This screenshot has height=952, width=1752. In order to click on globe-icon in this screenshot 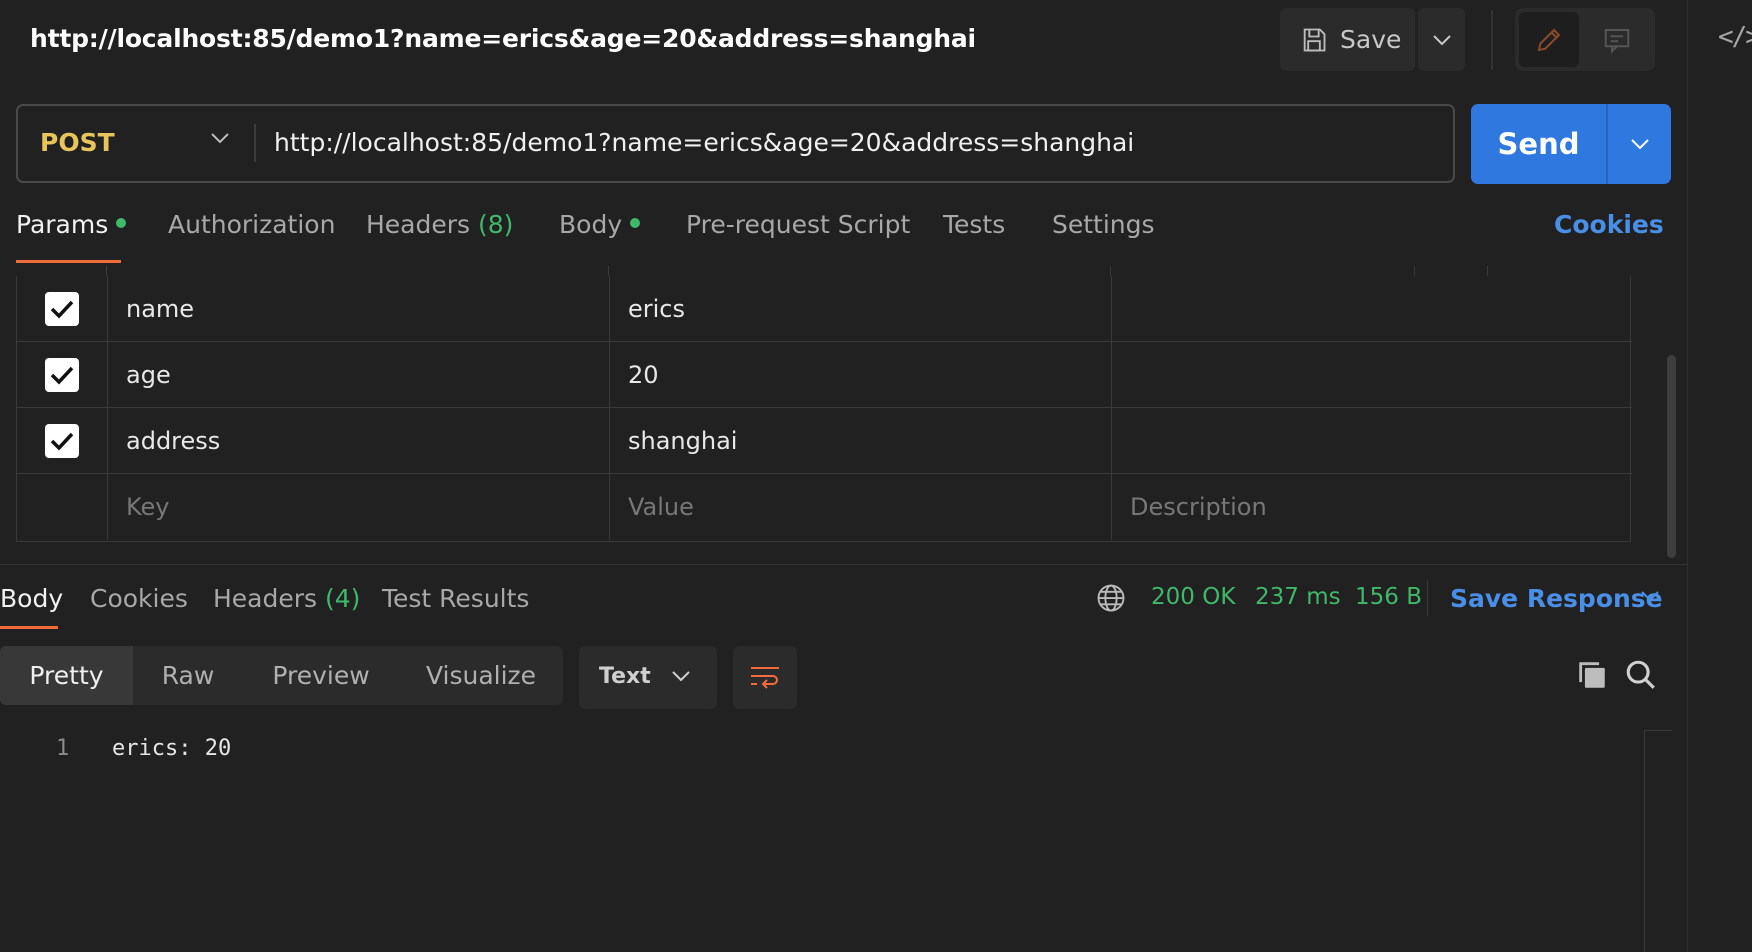, I will do `click(1111, 598)`.